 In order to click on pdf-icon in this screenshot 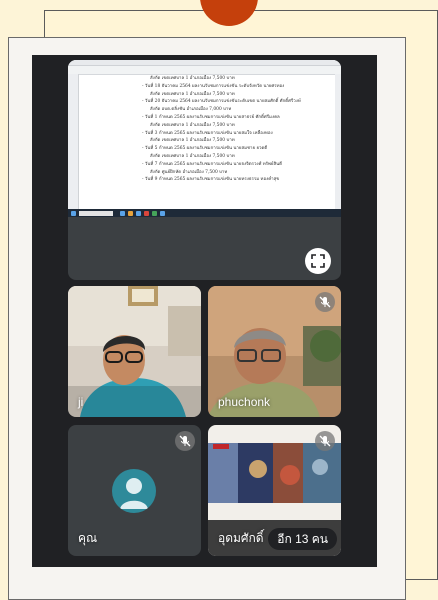, I will do `click(146, 213)`.